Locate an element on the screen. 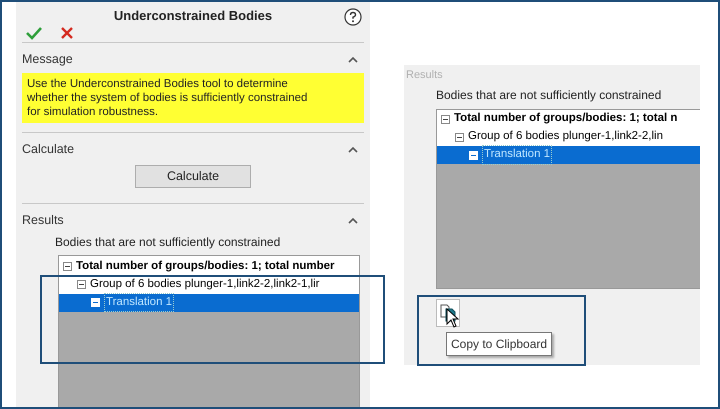 The width and height of the screenshot is (720, 409). calculate-button: Calculate is located at coordinates (193, 176).